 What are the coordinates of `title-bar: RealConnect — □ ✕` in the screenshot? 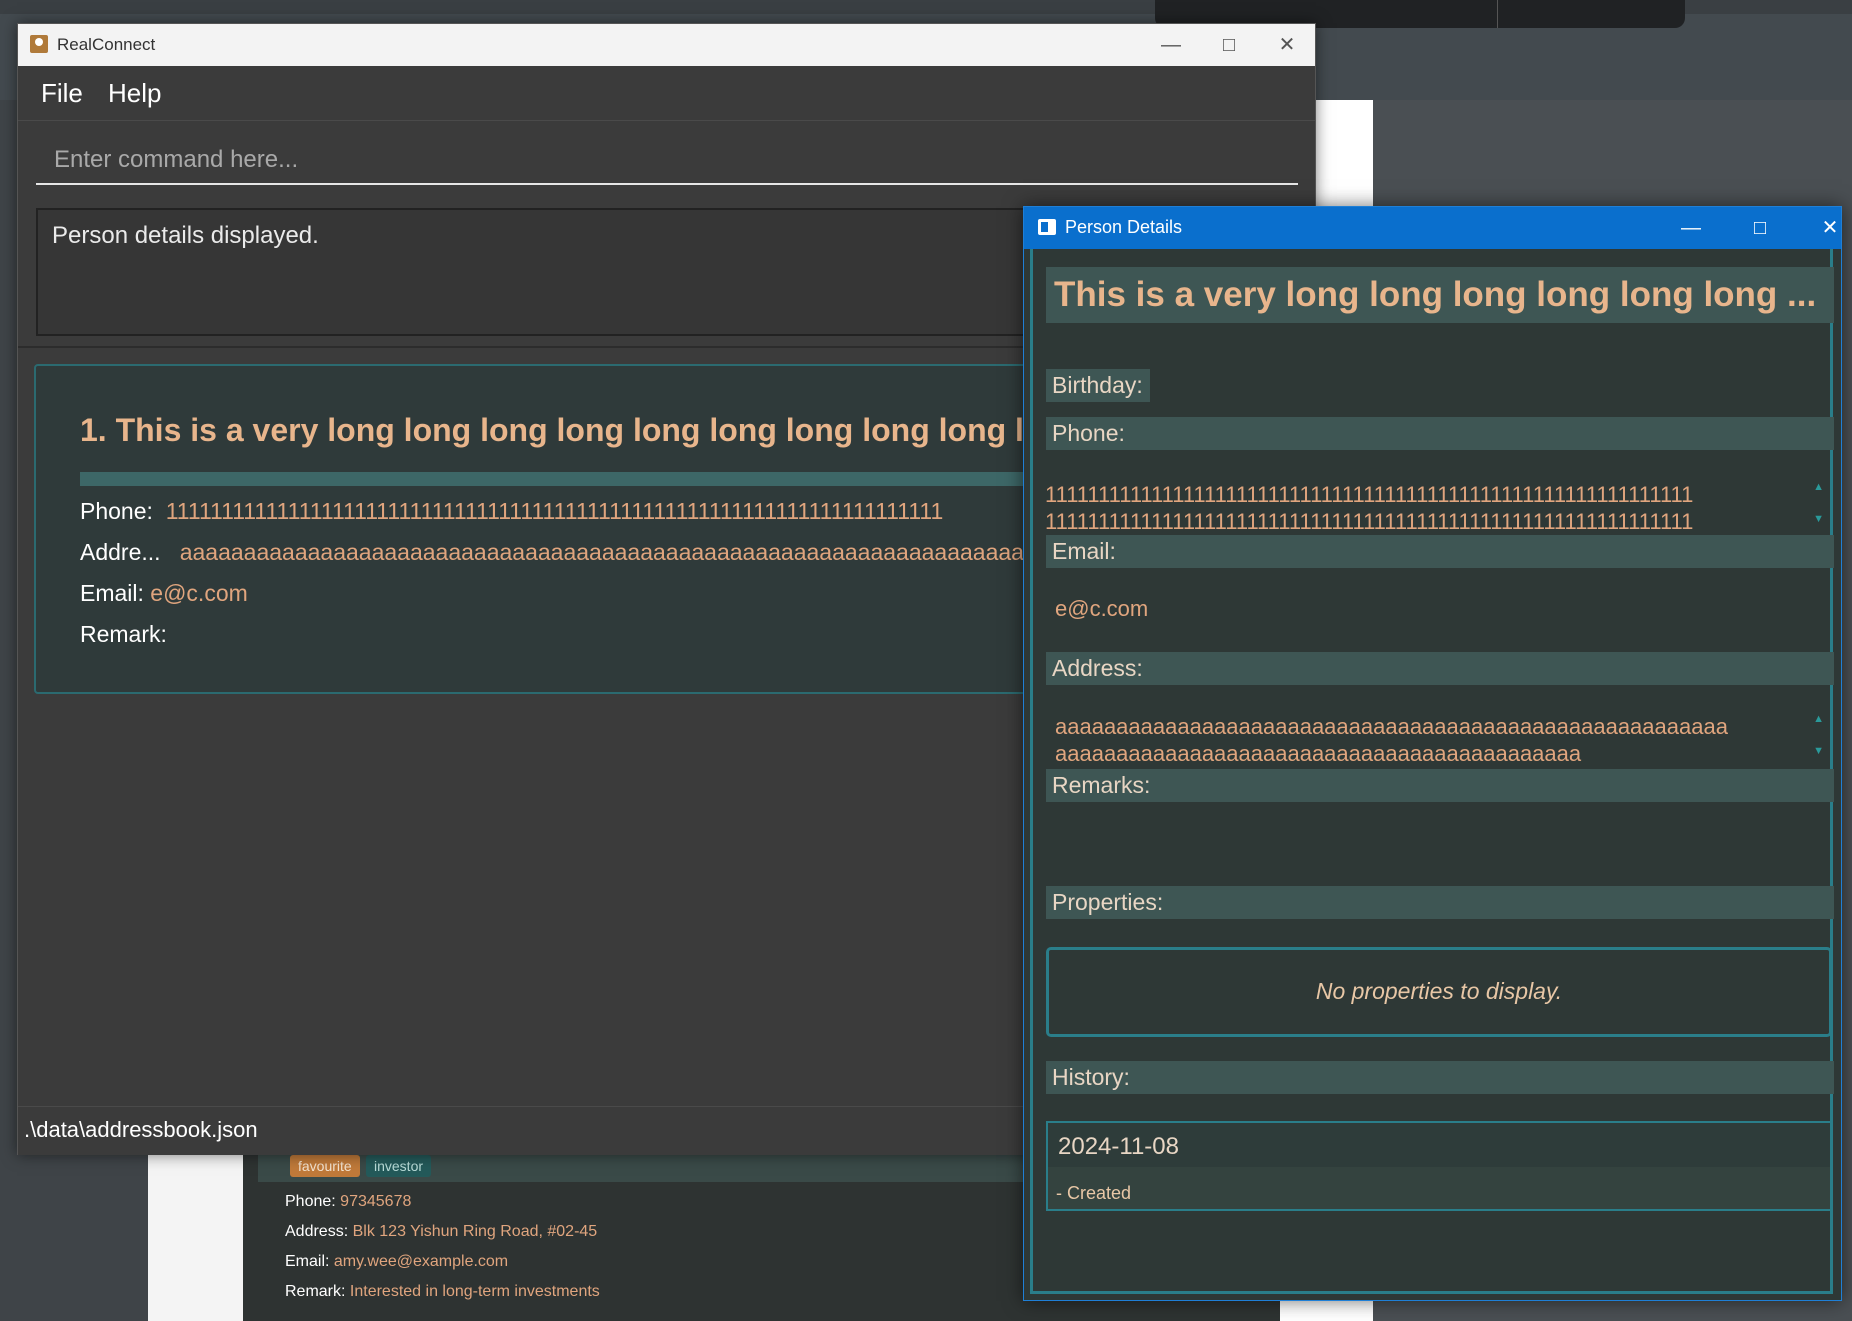 It's located at (666, 45).